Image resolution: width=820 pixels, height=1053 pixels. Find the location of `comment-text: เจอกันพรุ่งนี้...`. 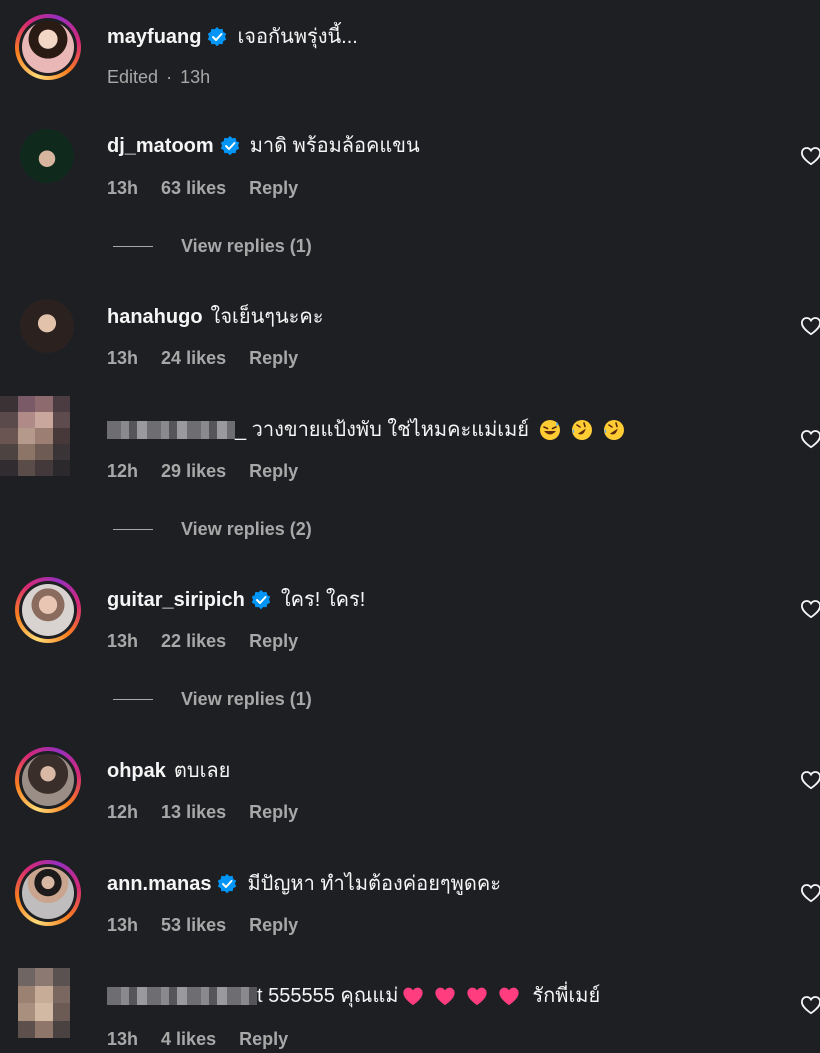

comment-text: เจอกันพรุ่งนี้... is located at coordinates (297, 37).